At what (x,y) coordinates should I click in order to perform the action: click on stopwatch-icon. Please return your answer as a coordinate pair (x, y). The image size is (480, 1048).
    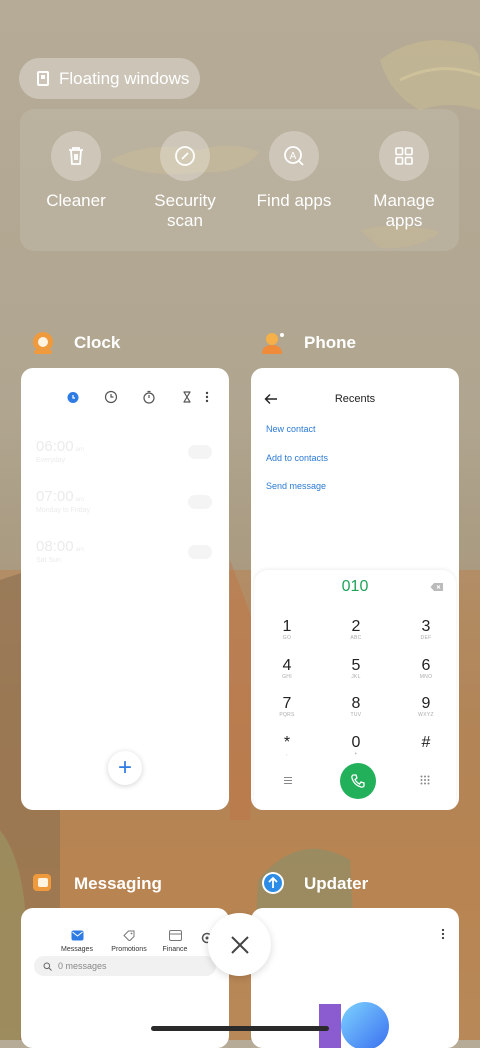
    Looking at the image, I should click on (149, 397).